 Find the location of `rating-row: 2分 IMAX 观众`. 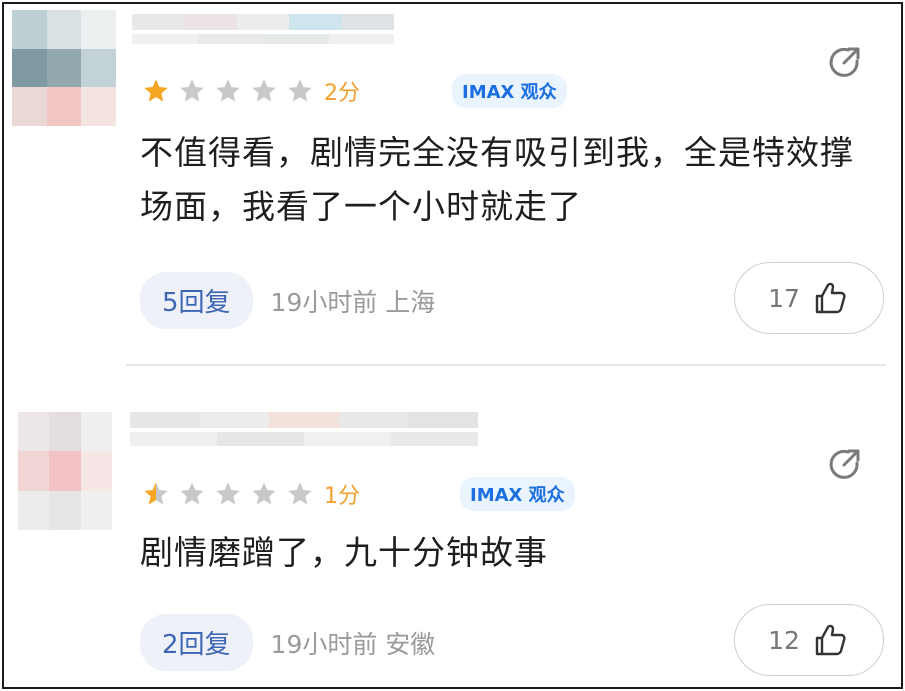

rating-row: 2分 IMAX 观众 is located at coordinates (354, 91).